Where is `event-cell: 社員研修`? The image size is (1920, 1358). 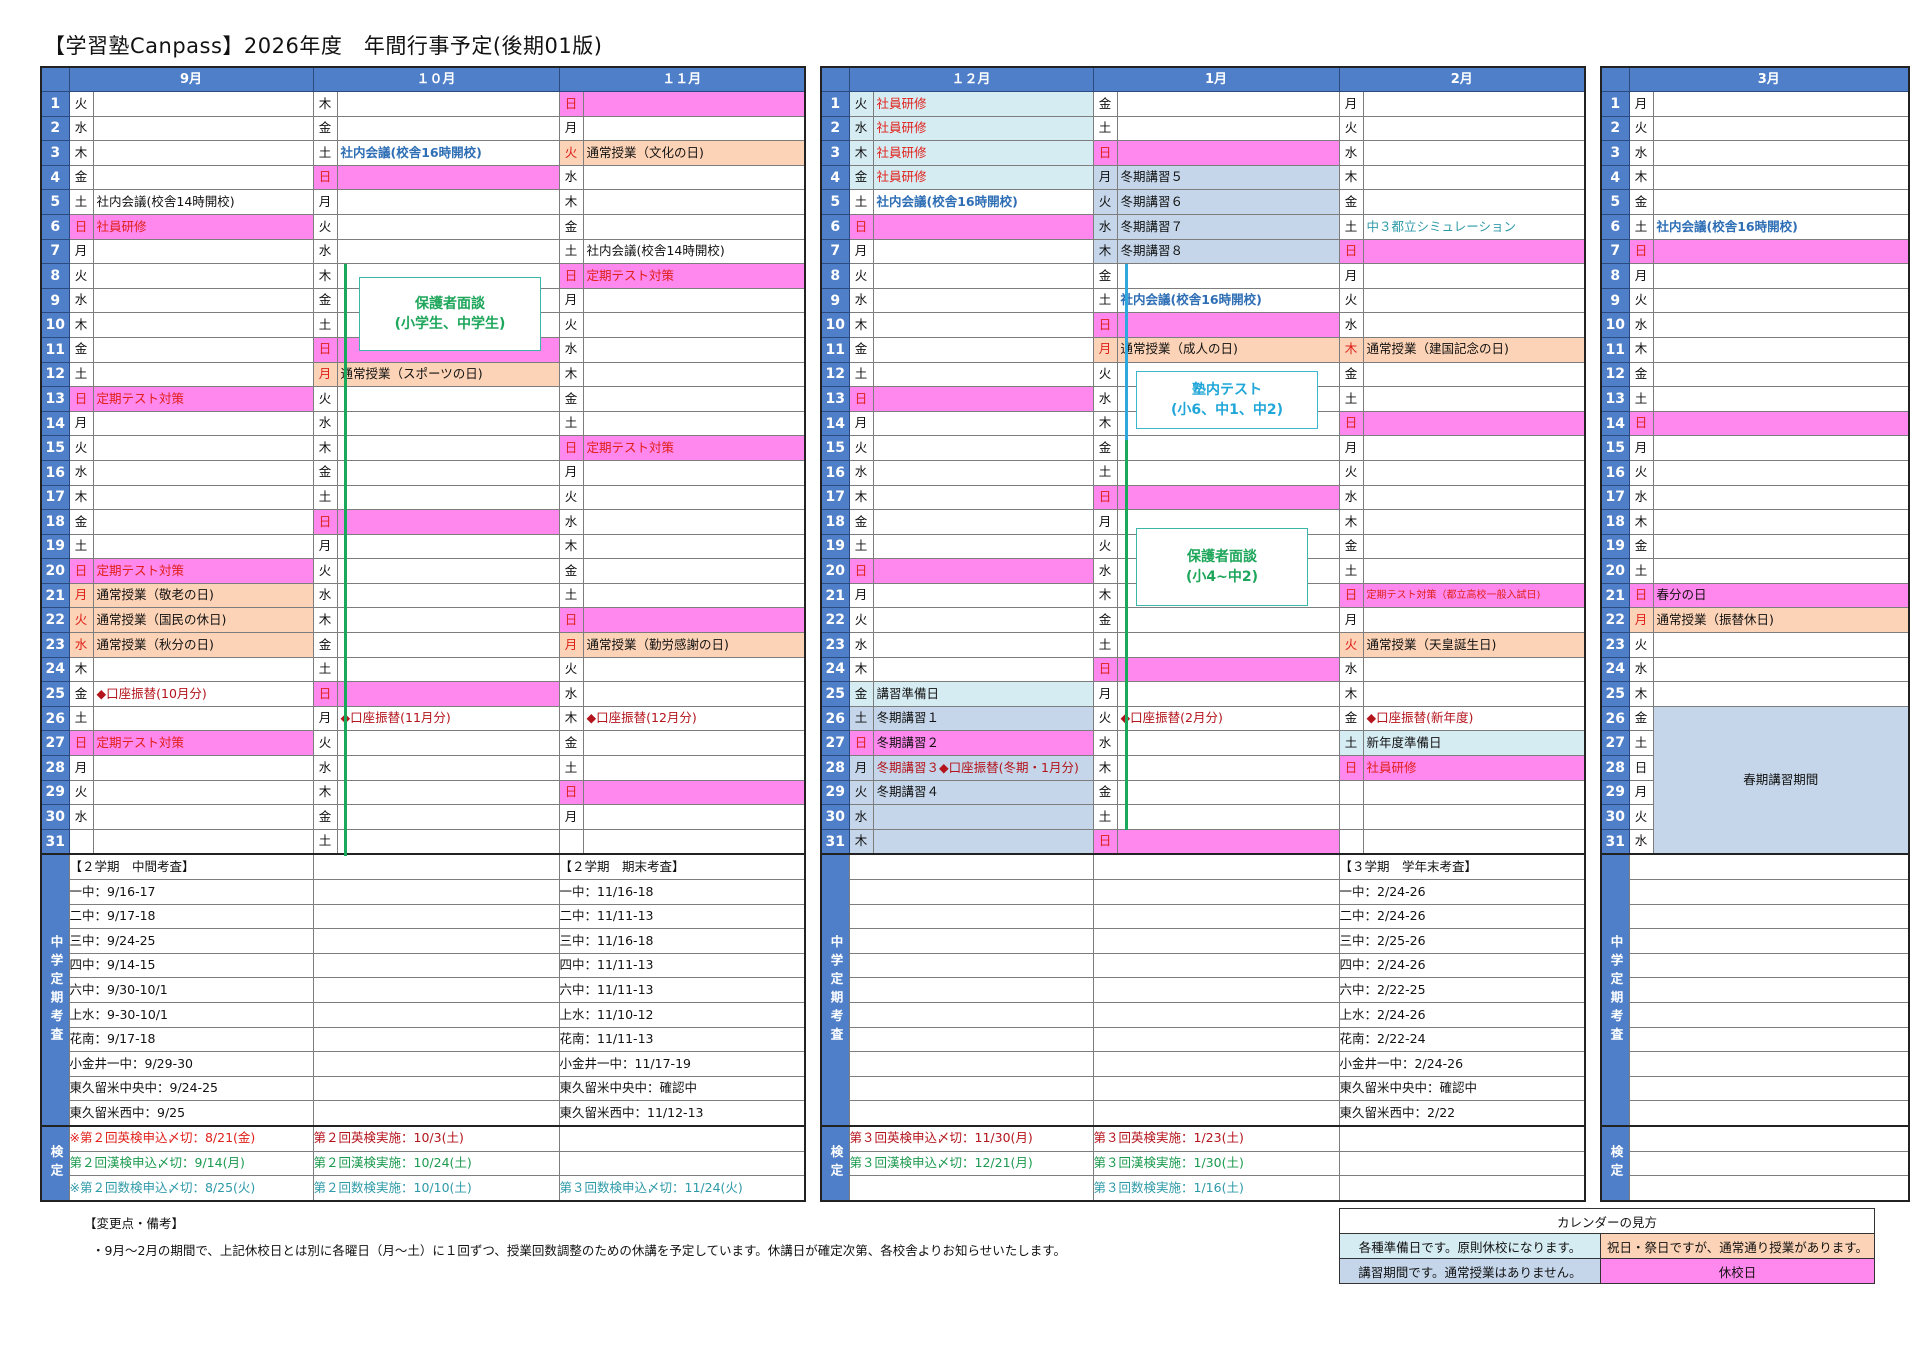 event-cell: 社員研修 is located at coordinates (983, 128).